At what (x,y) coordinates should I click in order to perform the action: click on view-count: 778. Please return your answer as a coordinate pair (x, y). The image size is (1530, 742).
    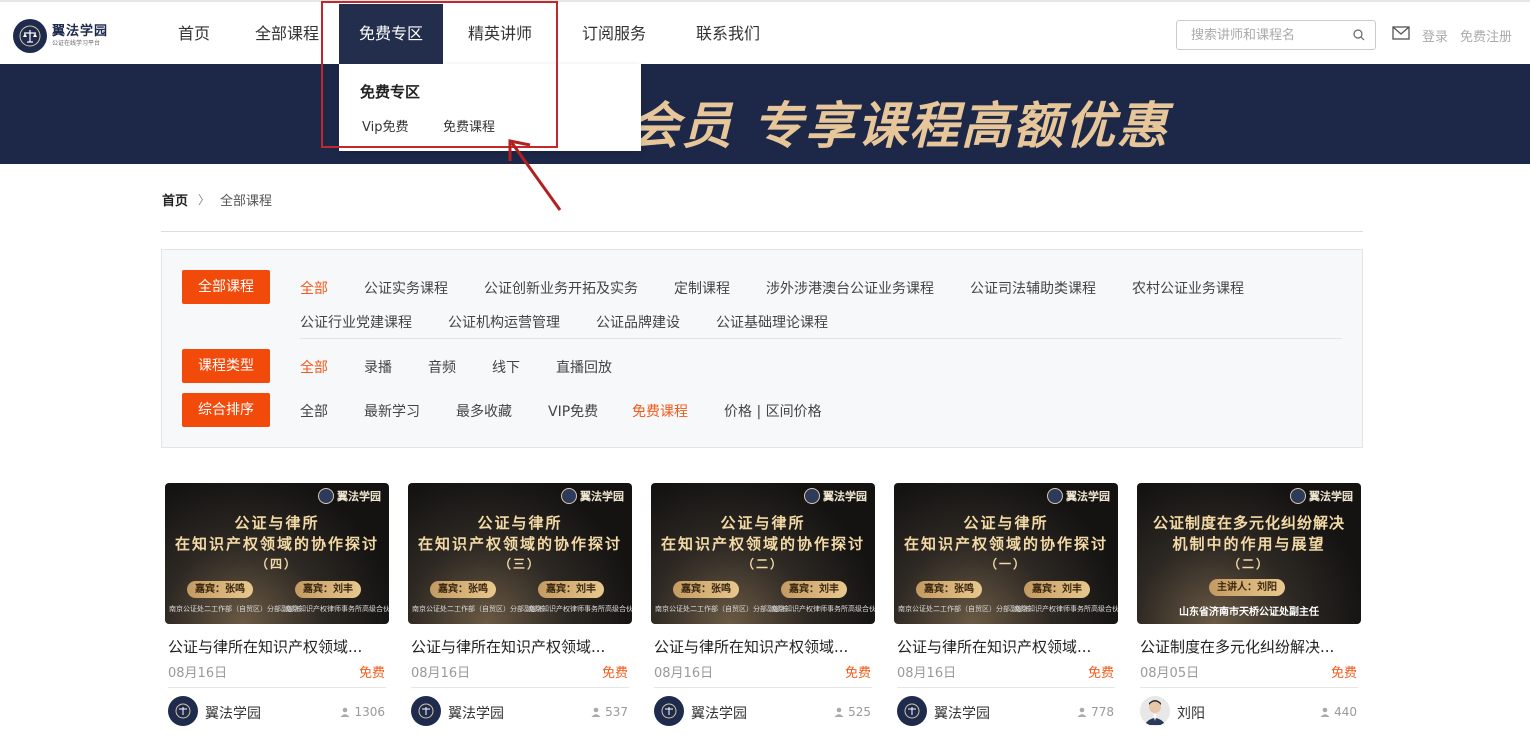
    Looking at the image, I should click on (1095, 712).